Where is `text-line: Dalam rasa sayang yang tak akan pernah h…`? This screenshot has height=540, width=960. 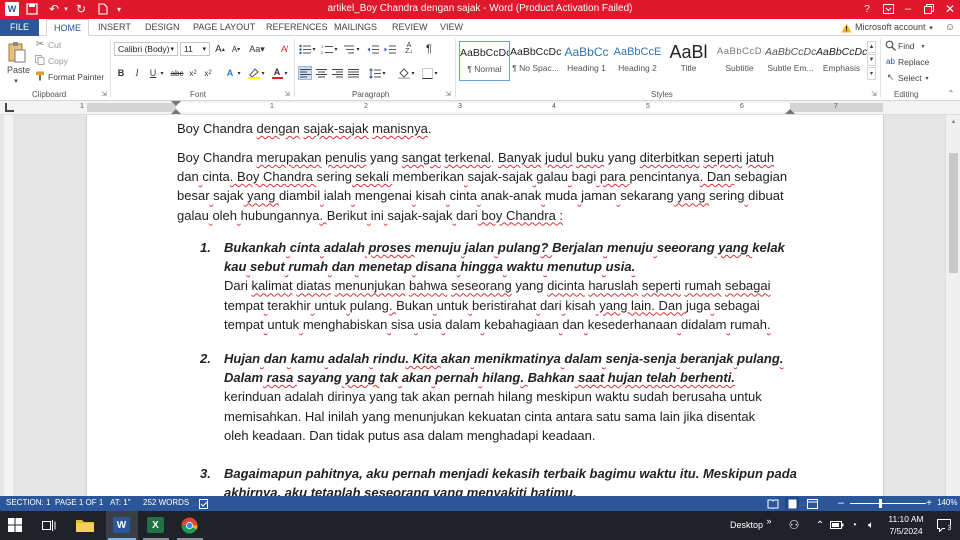
text-line: Dalam rasa sayang yang tak akan pernah h… is located at coordinates (513, 377).